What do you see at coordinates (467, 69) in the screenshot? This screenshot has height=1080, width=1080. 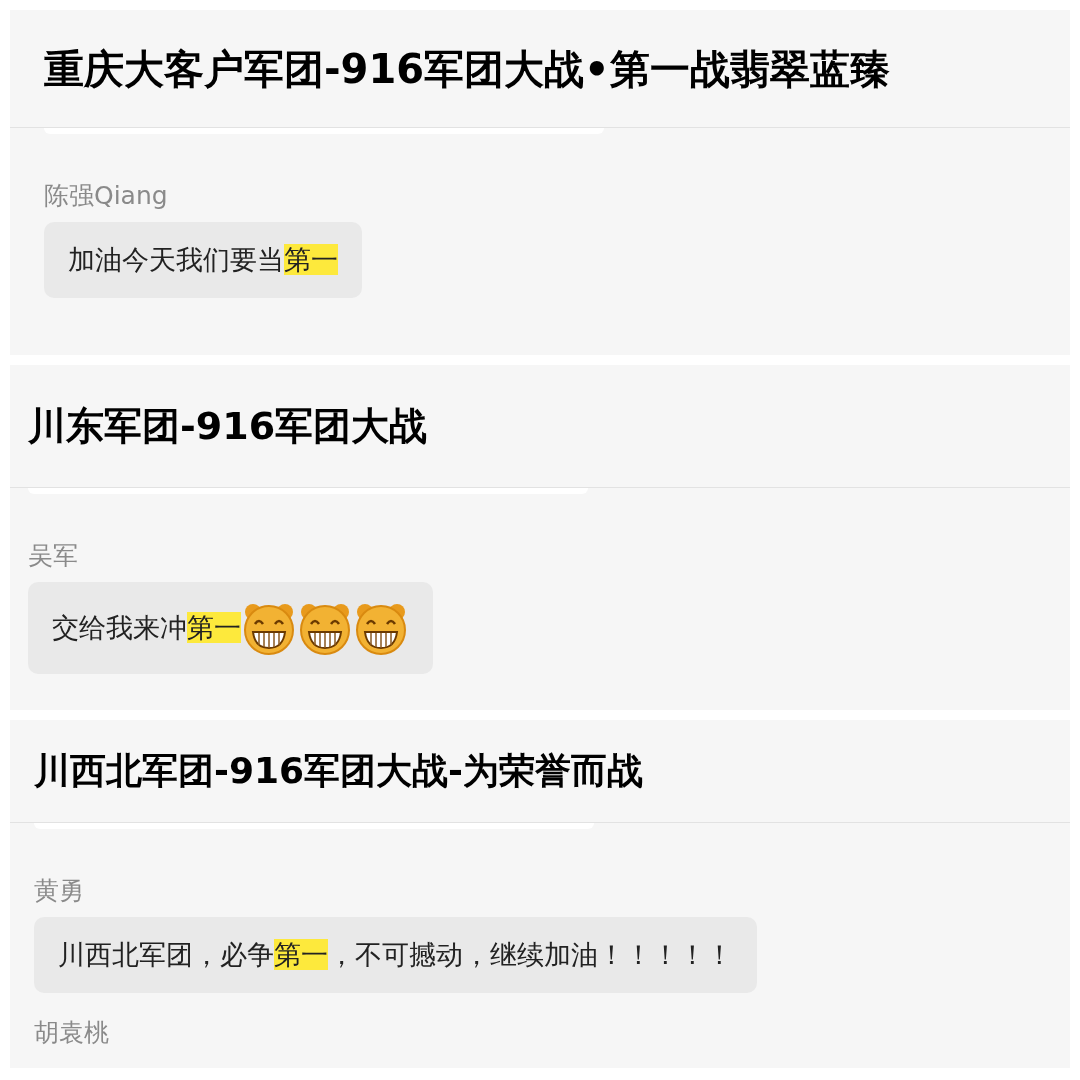 I see `group-title: 重庆大客户军团-916军团大战•第一战翡翠蓝臻` at bounding box center [467, 69].